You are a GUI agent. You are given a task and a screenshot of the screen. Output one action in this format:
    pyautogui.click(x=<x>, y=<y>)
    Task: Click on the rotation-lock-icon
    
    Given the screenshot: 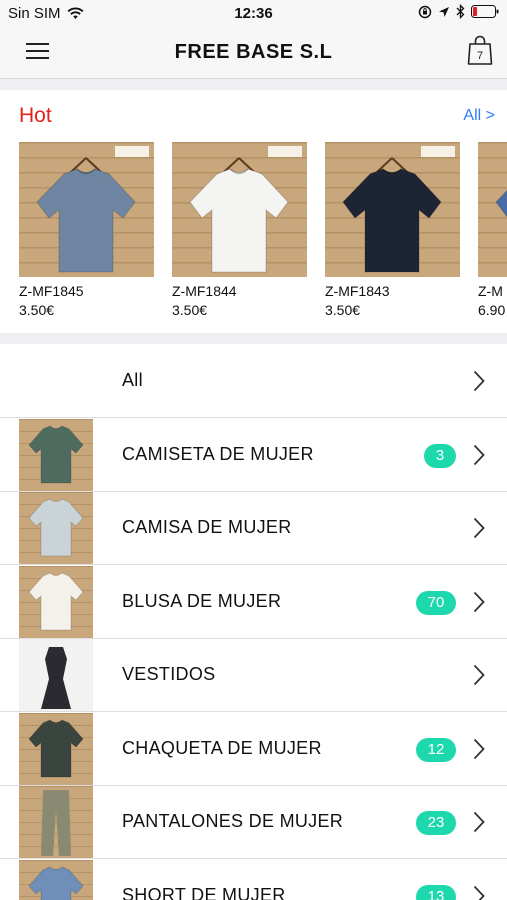 What is the action you would take?
    pyautogui.click(x=425, y=11)
    